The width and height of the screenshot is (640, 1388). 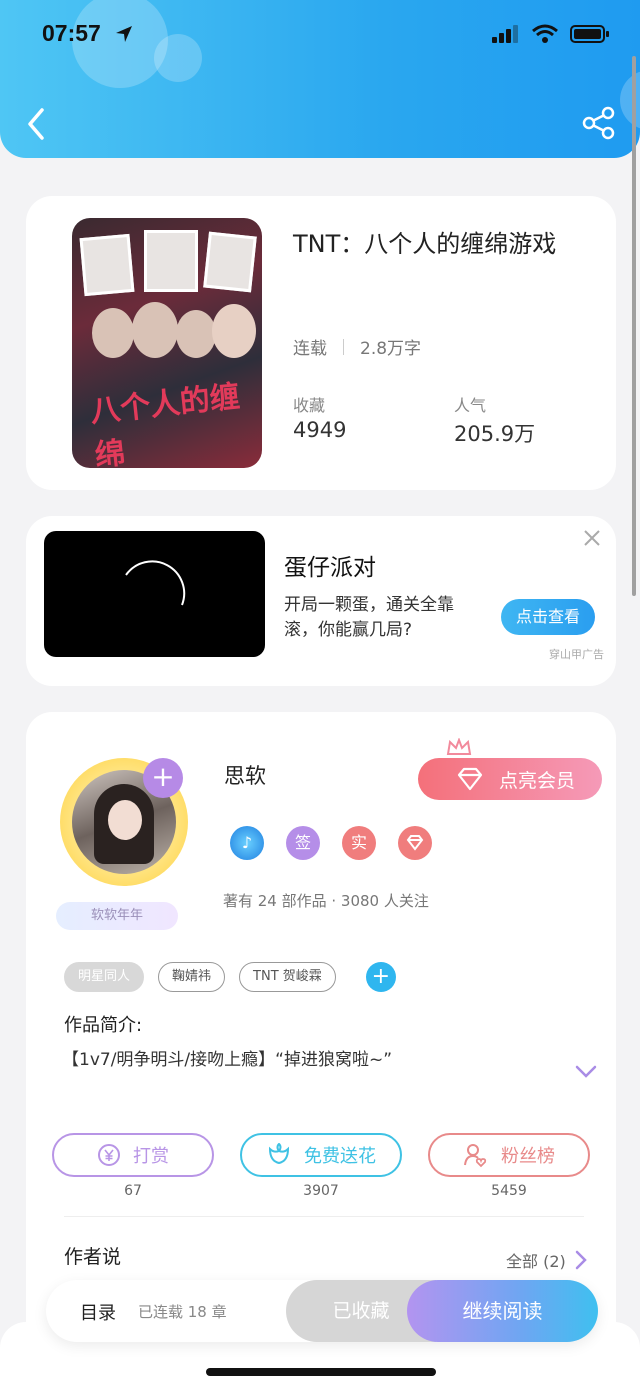 What do you see at coordinates (165, 423) in the screenshot?
I see `cover-title: 八个人的缠绵` at bounding box center [165, 423].